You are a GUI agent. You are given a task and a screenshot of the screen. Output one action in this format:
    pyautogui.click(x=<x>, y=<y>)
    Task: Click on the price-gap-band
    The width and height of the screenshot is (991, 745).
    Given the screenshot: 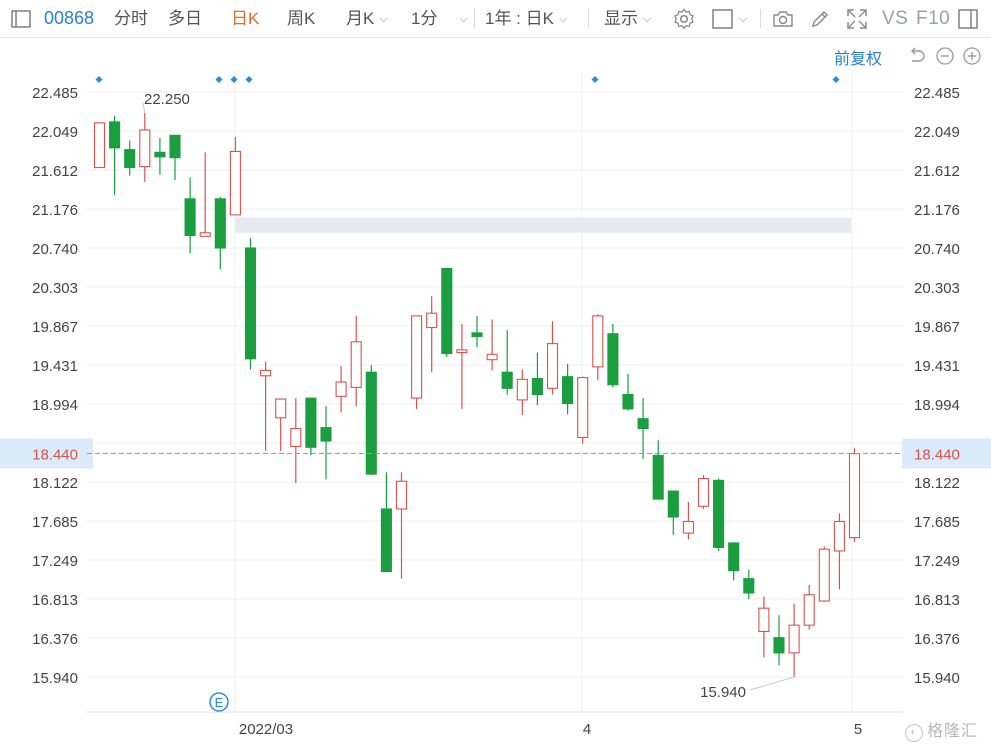 What is the action you would take?
    pyautogui.click(x=543, y=225)
    